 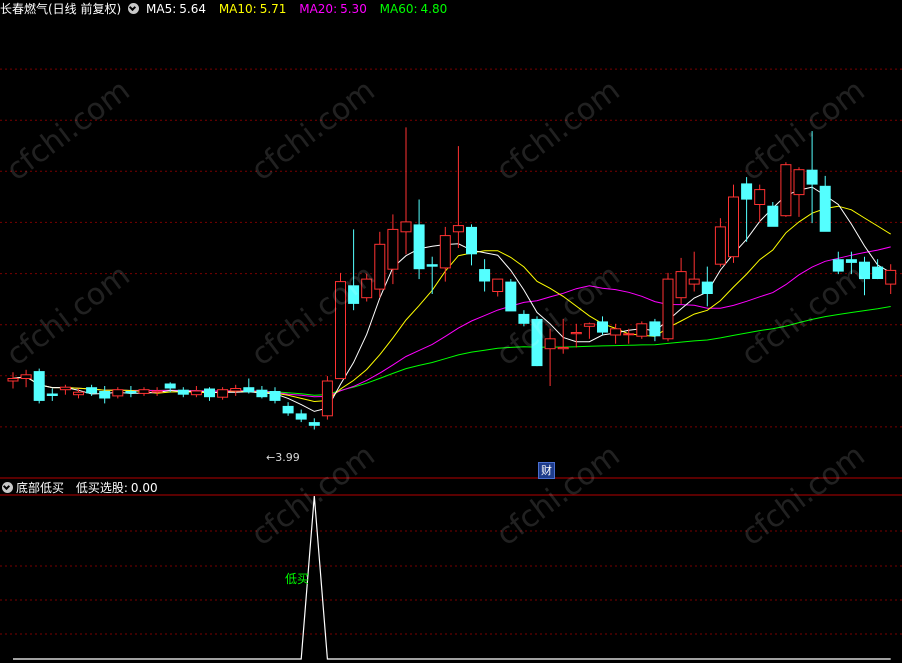 I want to click on ma10-label: MA10:, so click(x=237, y=9).